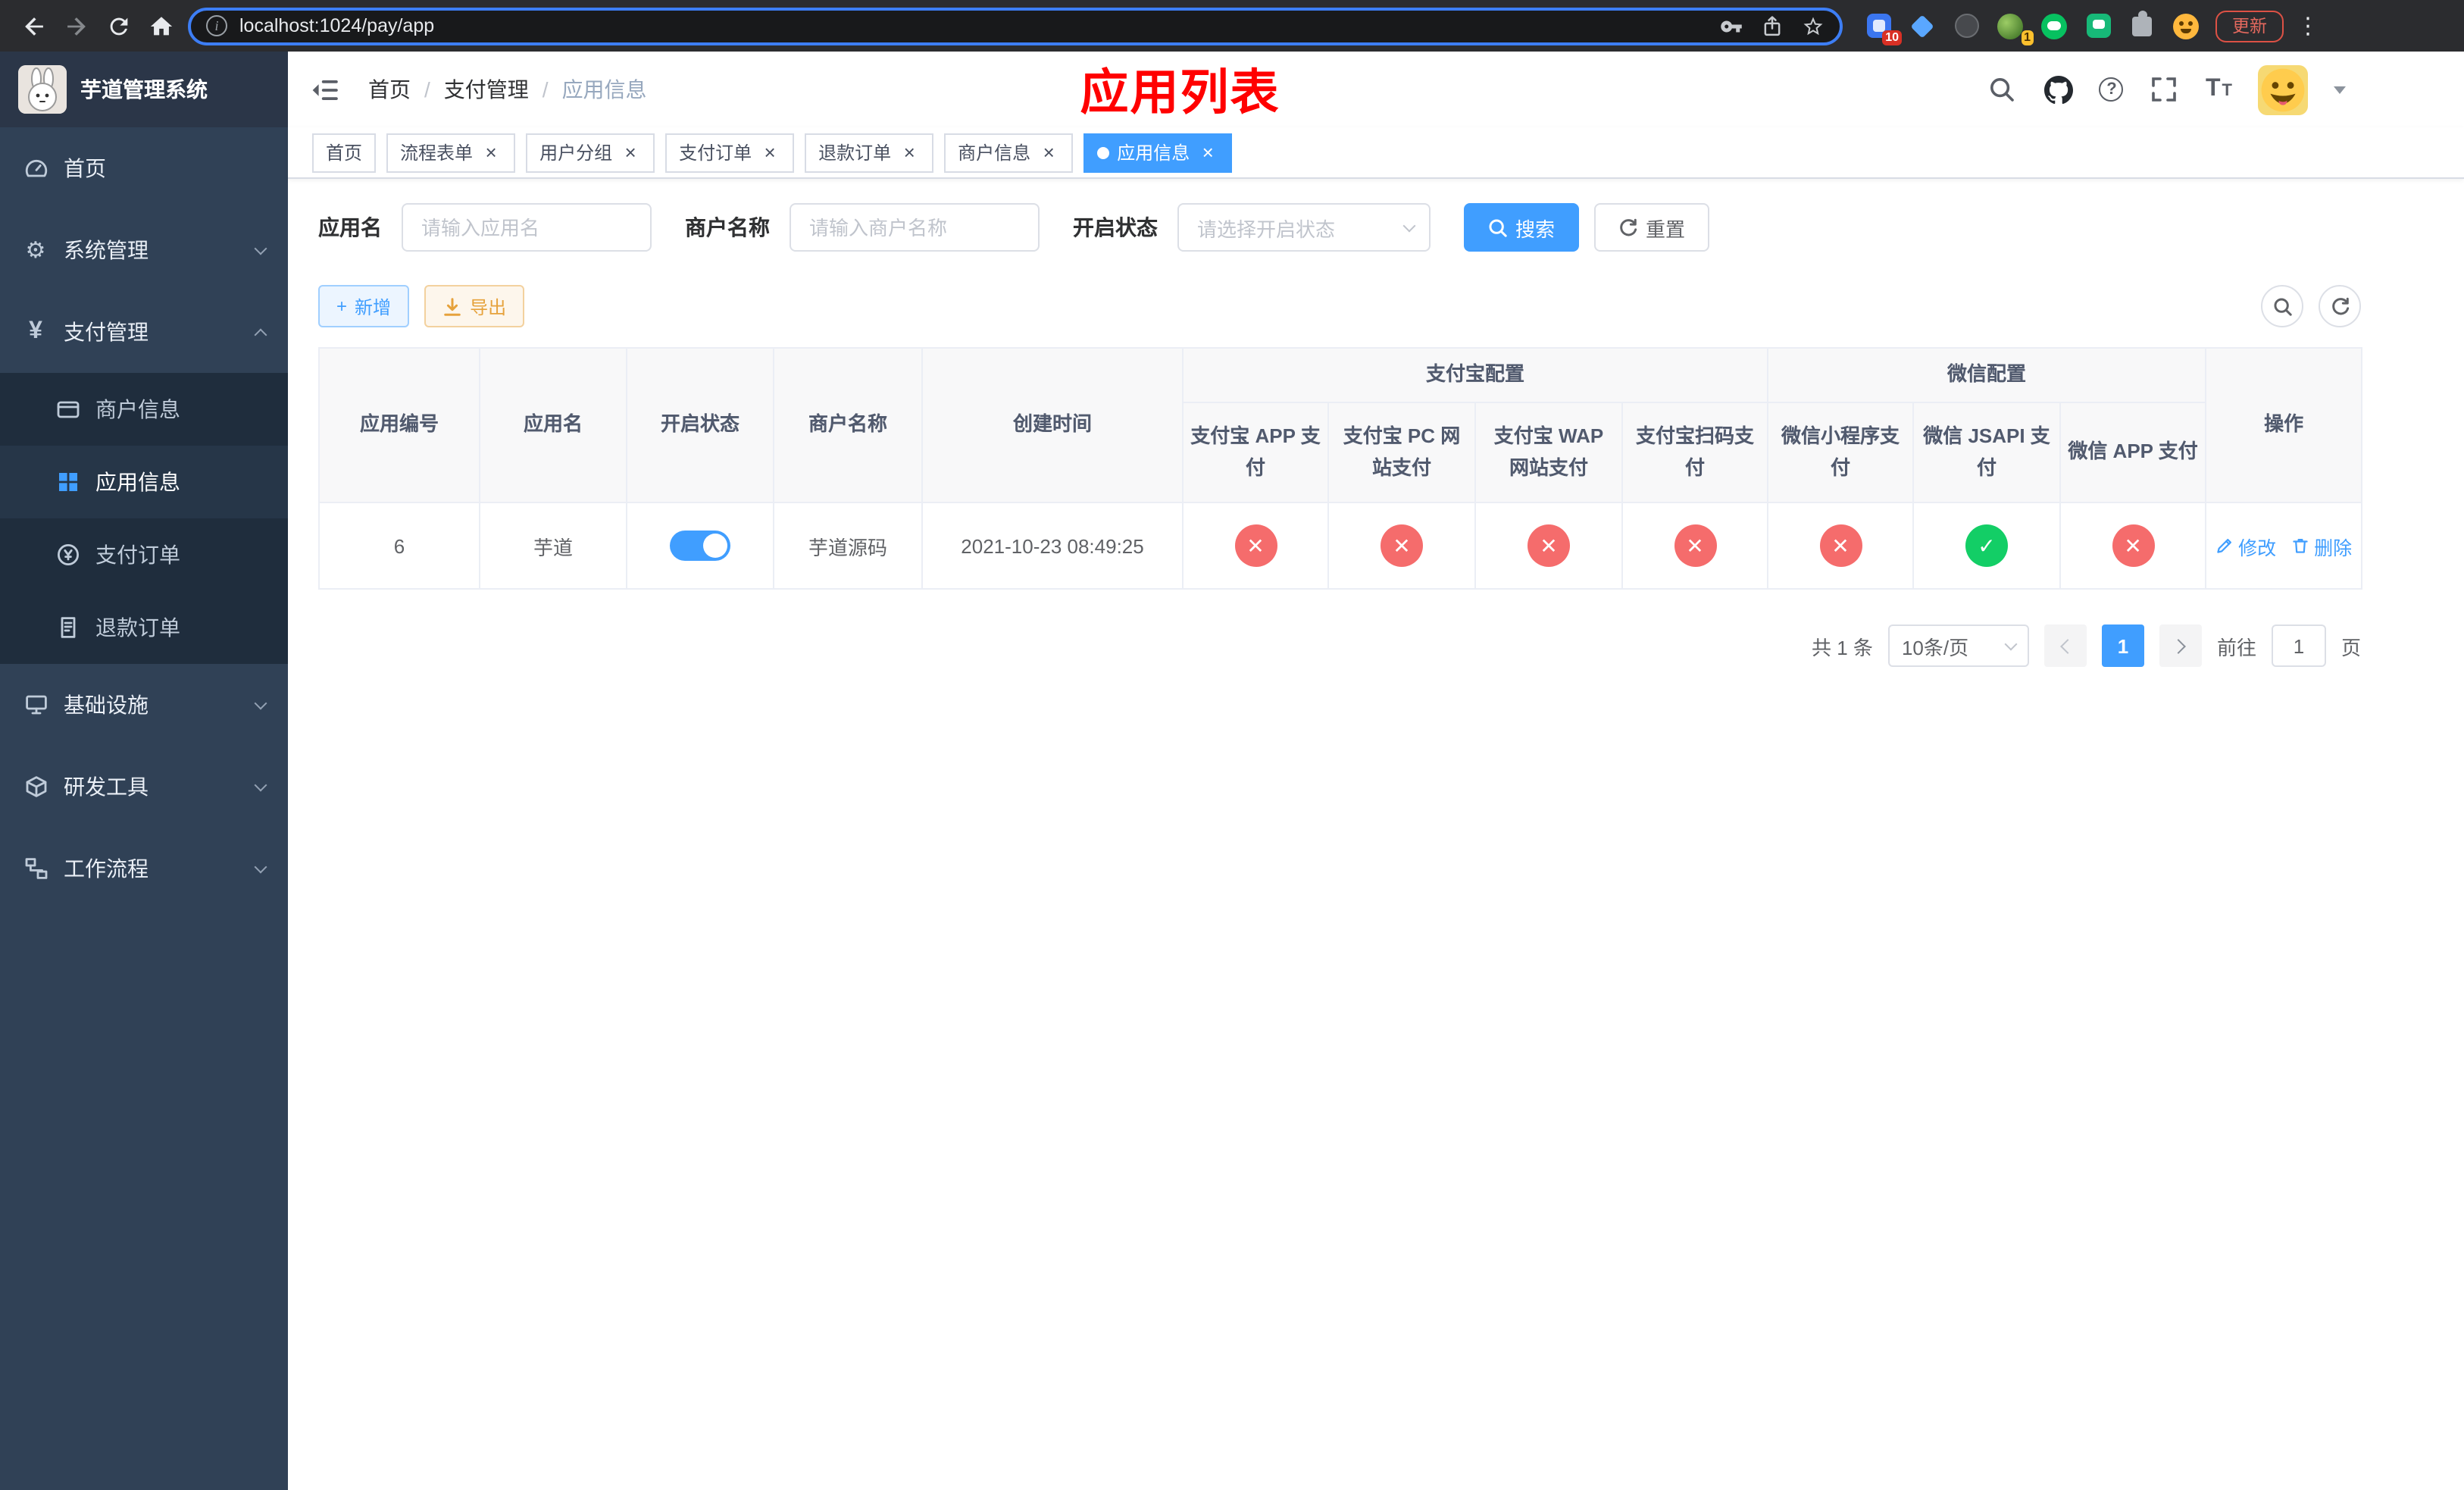  Describe the element at coordinates (144, 482) in the screenshot. I see `sidebar-subitem-app-info: 应用信息` at that location.